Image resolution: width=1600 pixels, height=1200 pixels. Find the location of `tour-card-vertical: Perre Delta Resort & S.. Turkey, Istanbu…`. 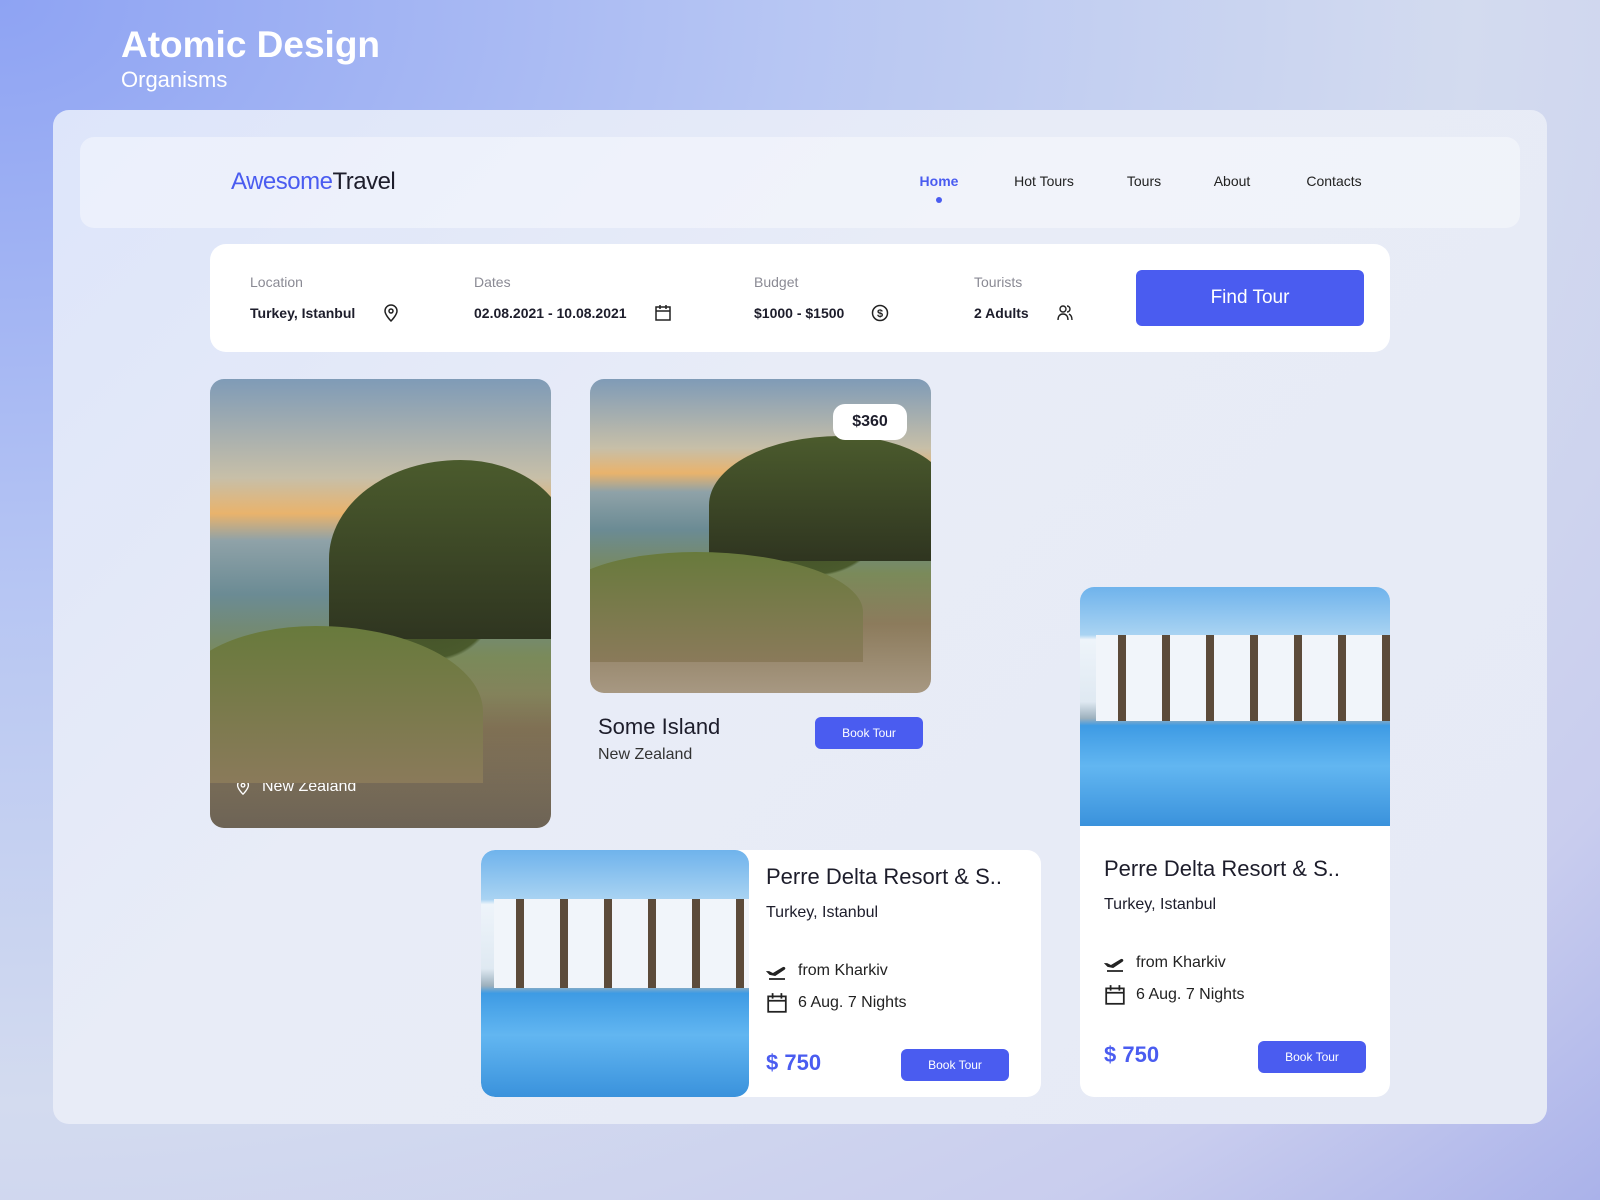

tour-card-vertical: Perre Delta Resort & S.. Turkey, Istanbu… is located at coordinates (1235, 842).